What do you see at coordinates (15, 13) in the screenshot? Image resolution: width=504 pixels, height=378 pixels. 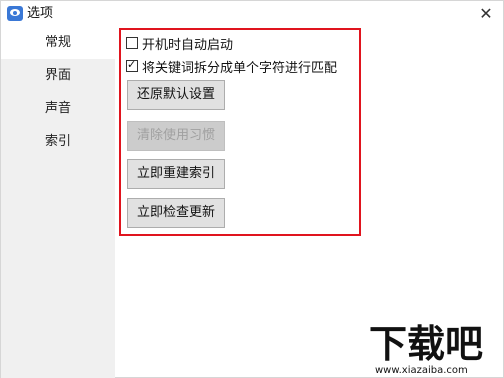 I see `app-eye-icon` at bounding box center [15, 13].